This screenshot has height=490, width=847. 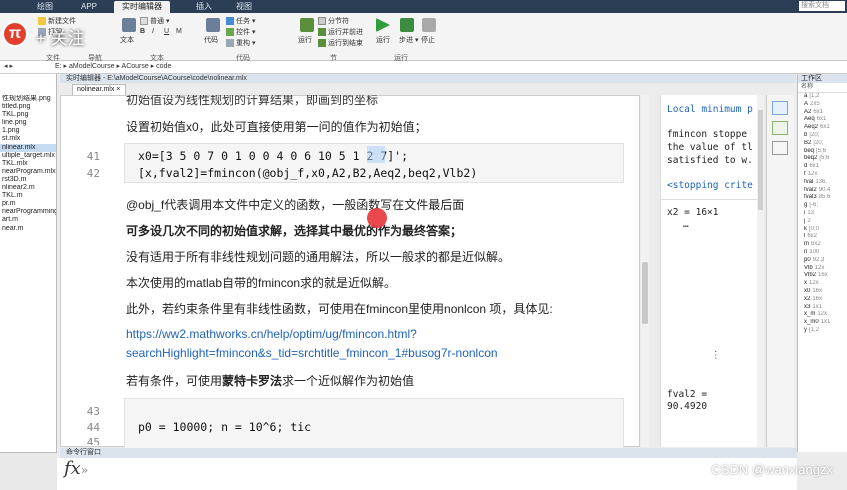 I want to click on hide-output-icon, so click(x=780, y=148).